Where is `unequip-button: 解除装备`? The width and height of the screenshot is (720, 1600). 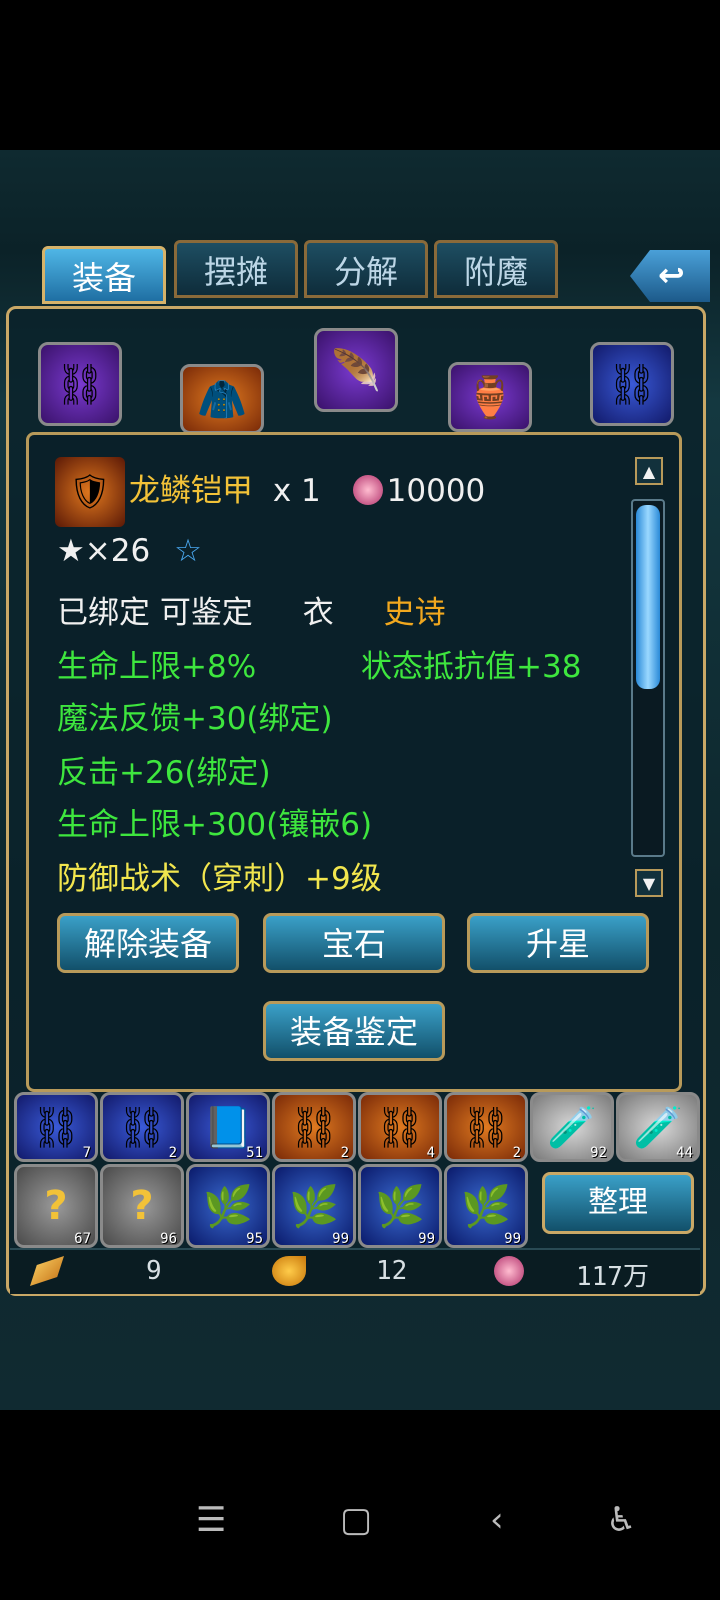 unequip-button: 解除装备 is located at coordinates (148, 943).